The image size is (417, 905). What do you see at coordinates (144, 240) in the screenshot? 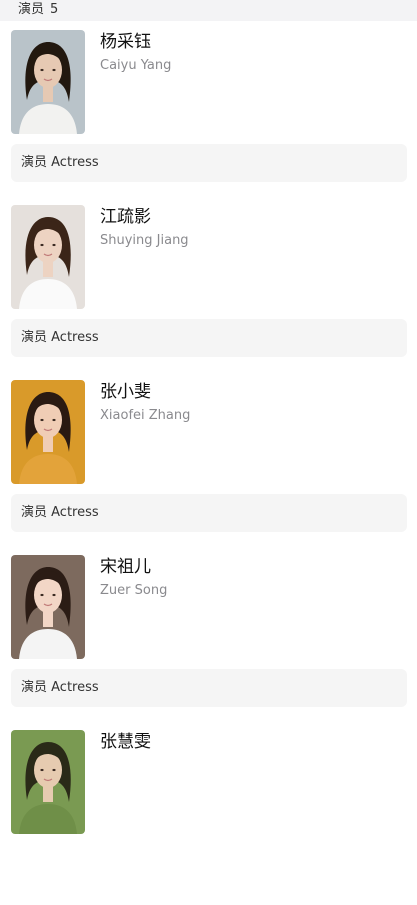
I see `cast-name-english: Shuying Jiang` at bounding box center [144, 240].